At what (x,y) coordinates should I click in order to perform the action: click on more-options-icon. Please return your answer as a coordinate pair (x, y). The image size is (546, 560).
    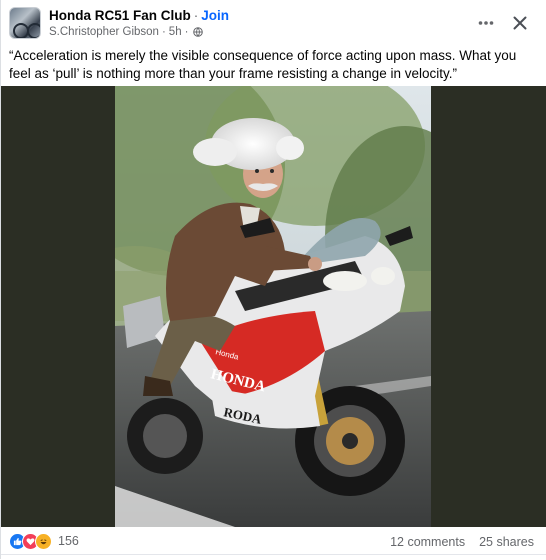
    Looking at the image, I should click on (486, 23).